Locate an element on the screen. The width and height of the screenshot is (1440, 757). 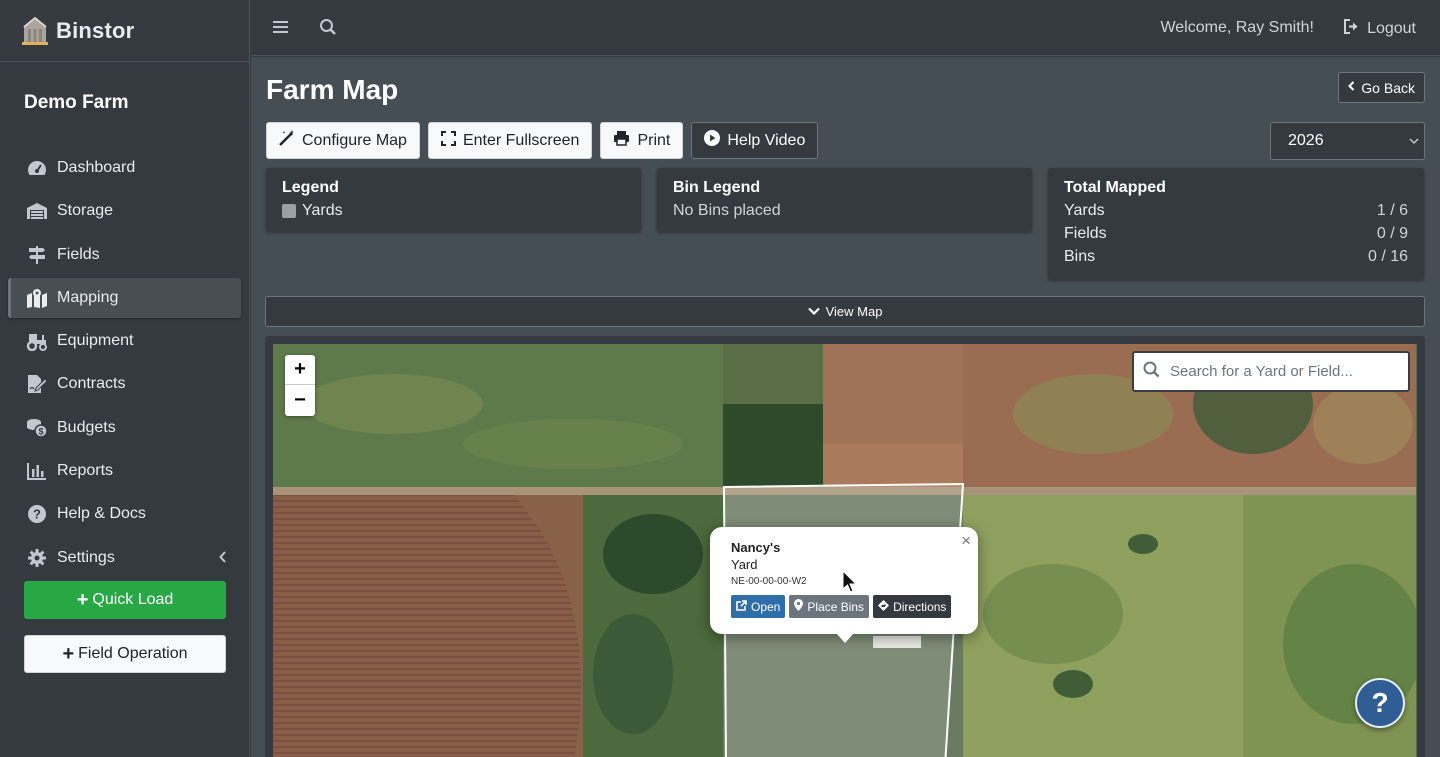
map-search-input is located at coordinates (1285, 371).